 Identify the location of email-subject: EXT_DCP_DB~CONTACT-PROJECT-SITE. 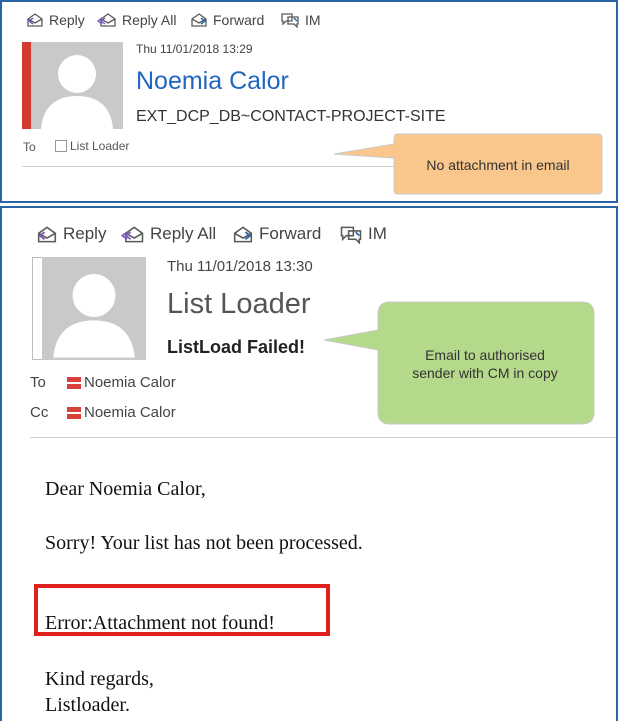
(291, 116).